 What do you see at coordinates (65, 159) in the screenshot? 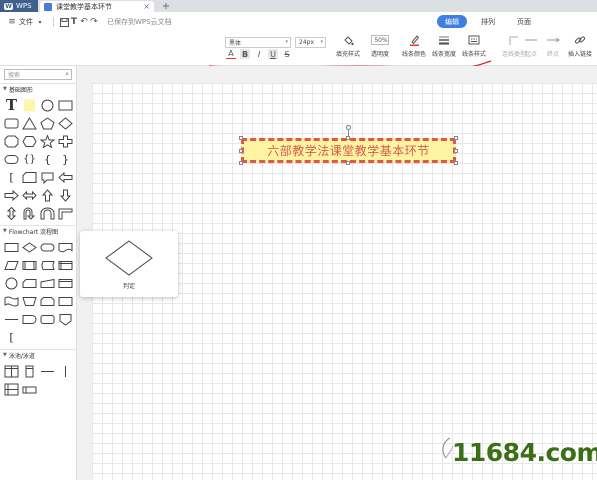
I see `right-brace-shape: }` at bounding box center [65, 159].